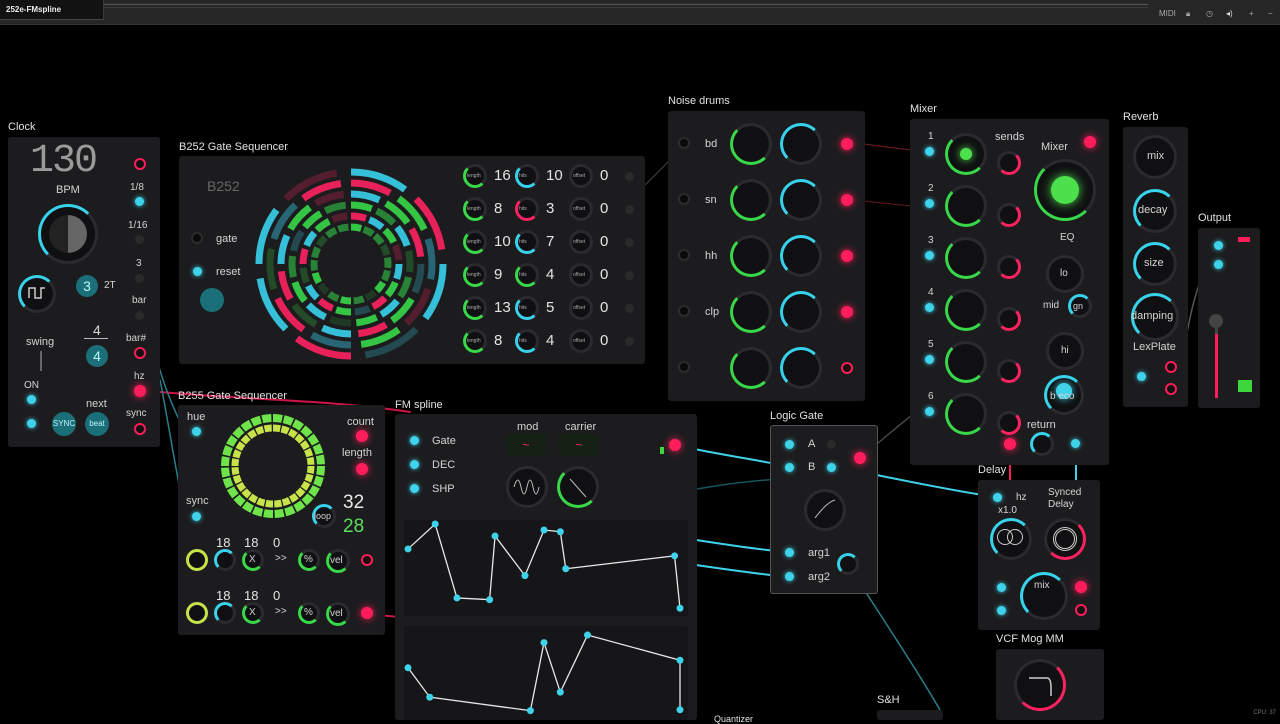  I want to click on on-toggle, so click(31, 399).